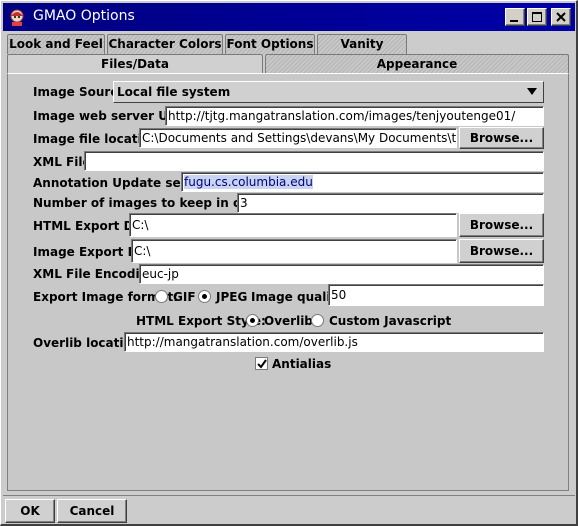 This screenshot has width=578, height=526. What do you see at coordinates (390, 321) in the screenshot?
I see `custom-javascript-label: Custom Javascript` at bounding box center [390, 321].